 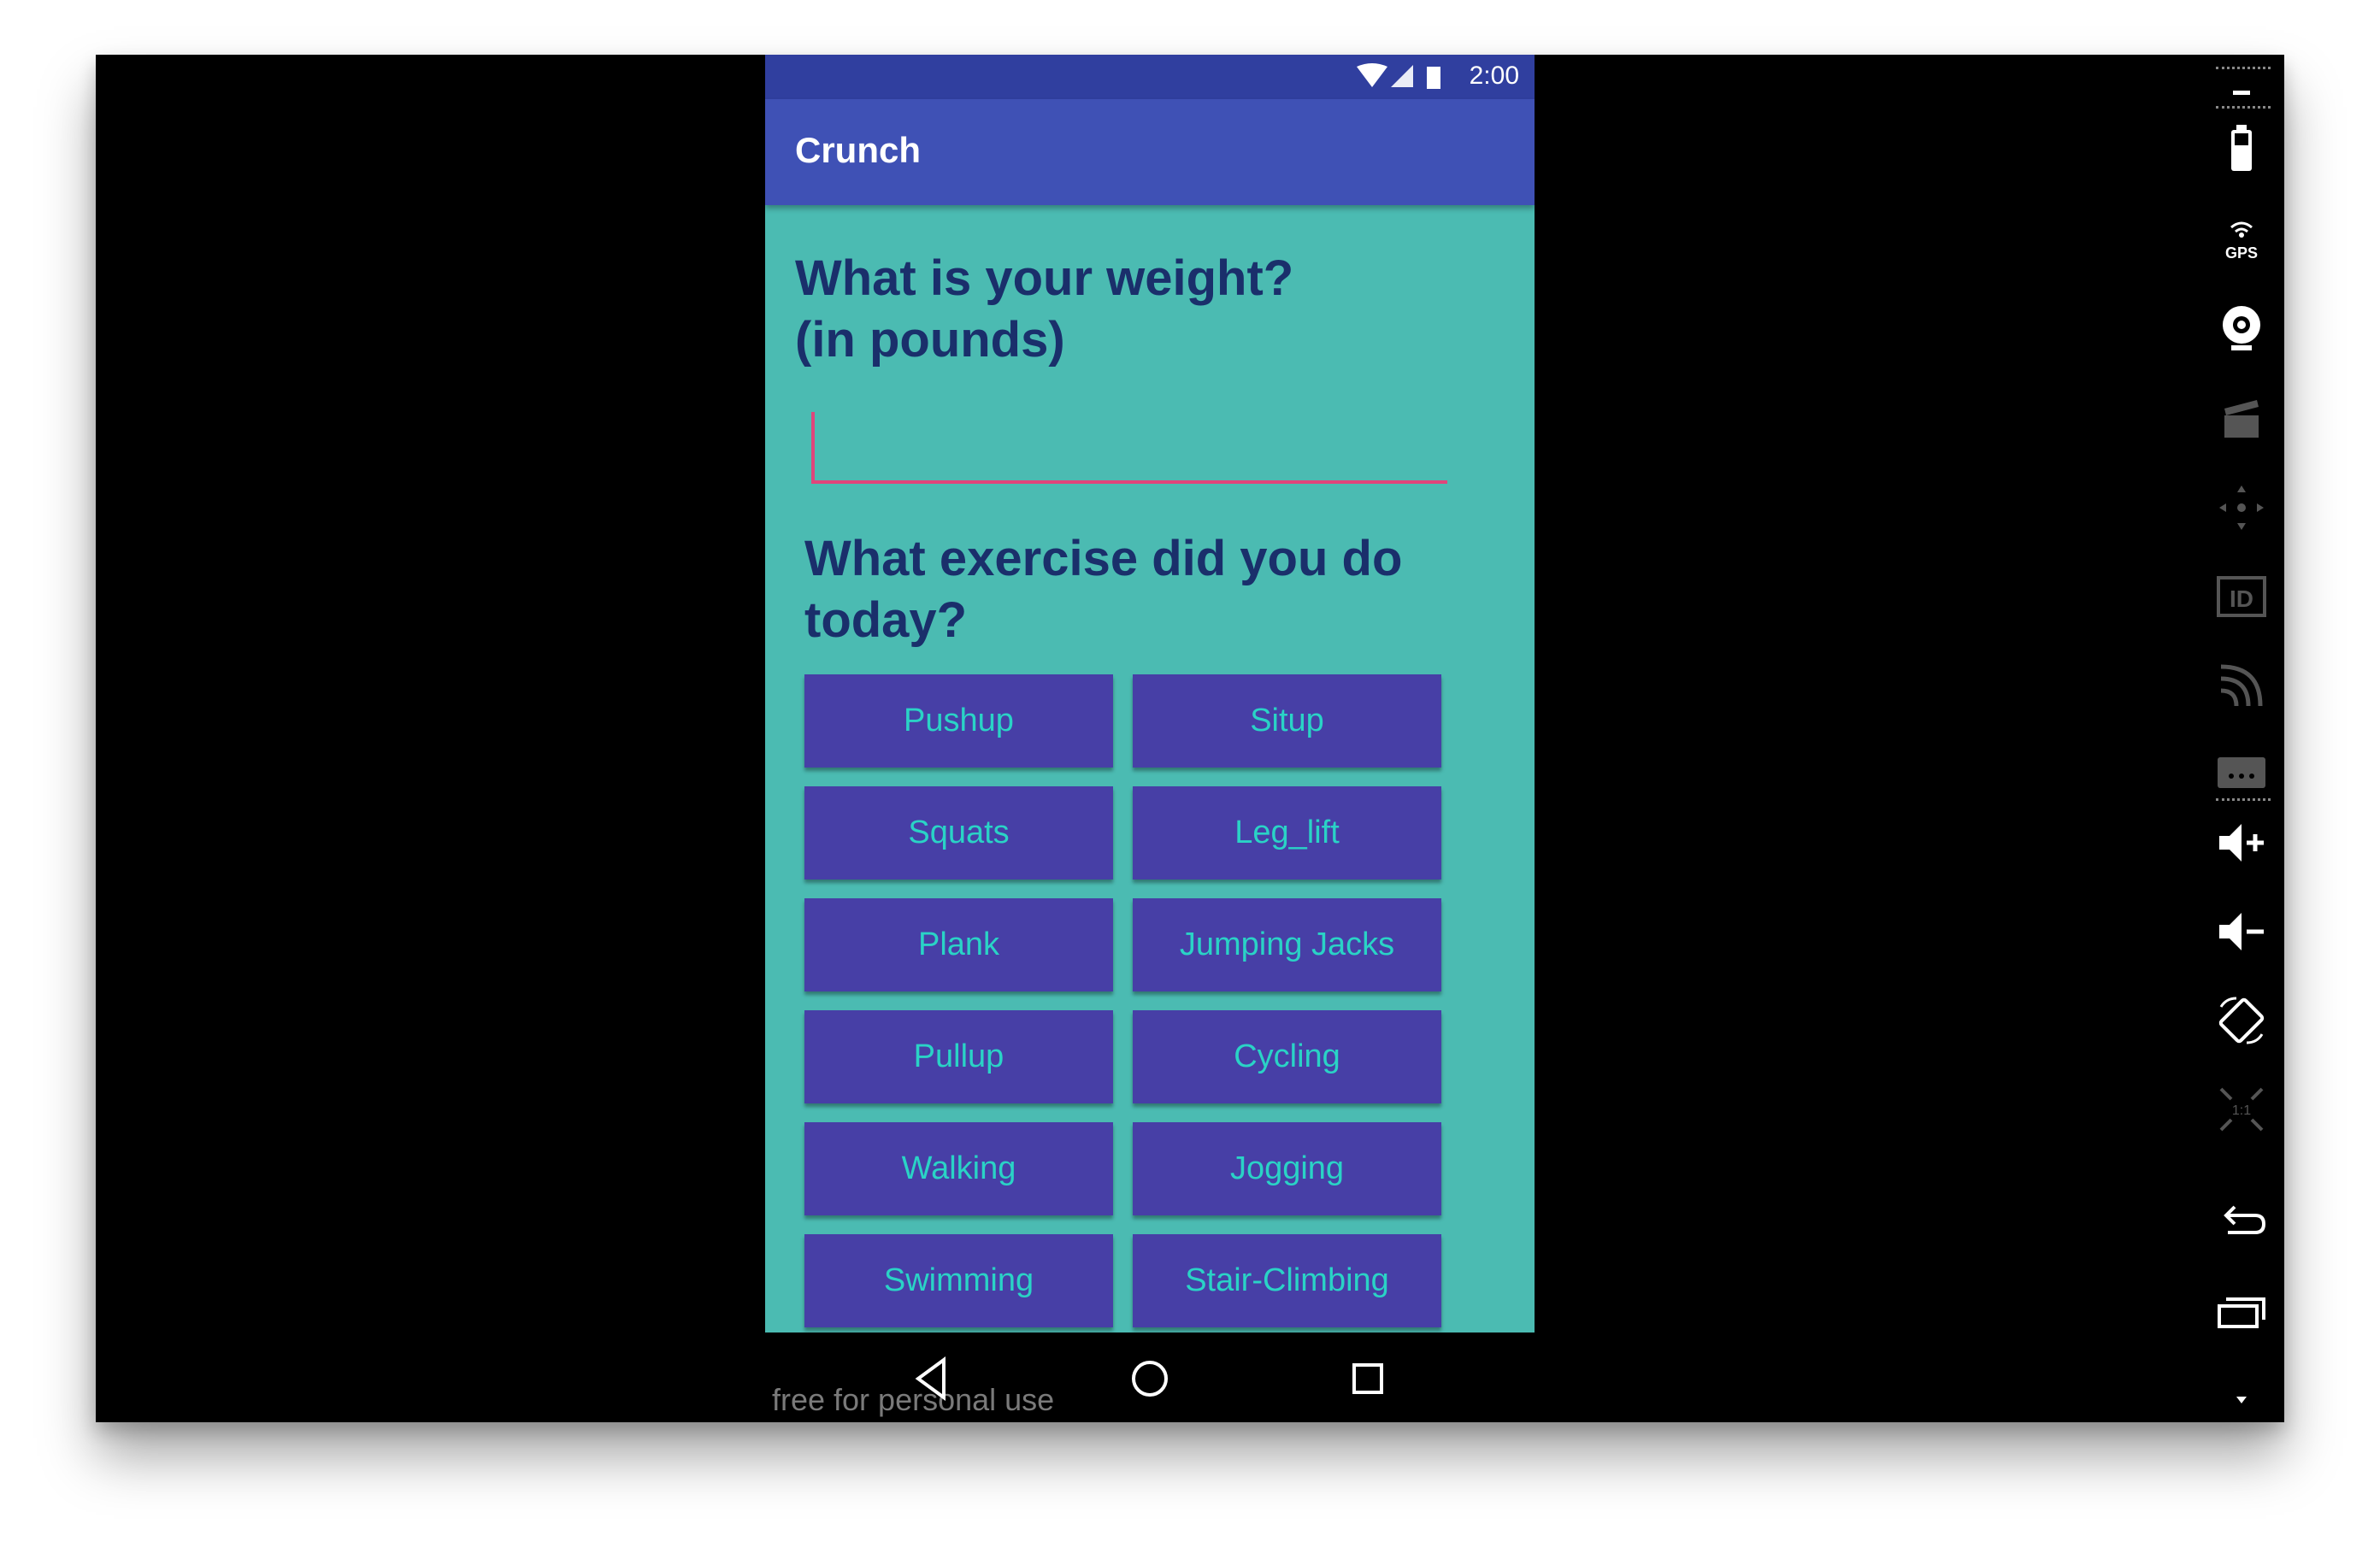 What do you see at coordinates (2242, 253) in the screenshot?
I see `svg-text: GPS` at bounding box center [2242, 253].